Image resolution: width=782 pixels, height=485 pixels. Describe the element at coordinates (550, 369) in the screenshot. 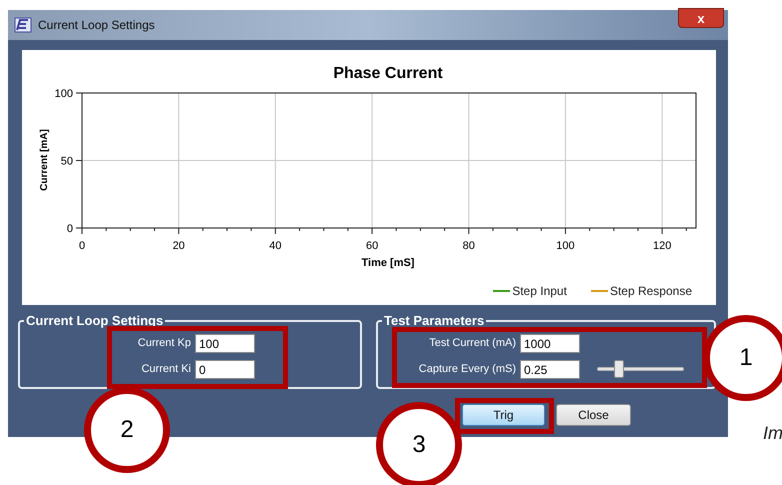

I see `input-field: 0.25` at that location.